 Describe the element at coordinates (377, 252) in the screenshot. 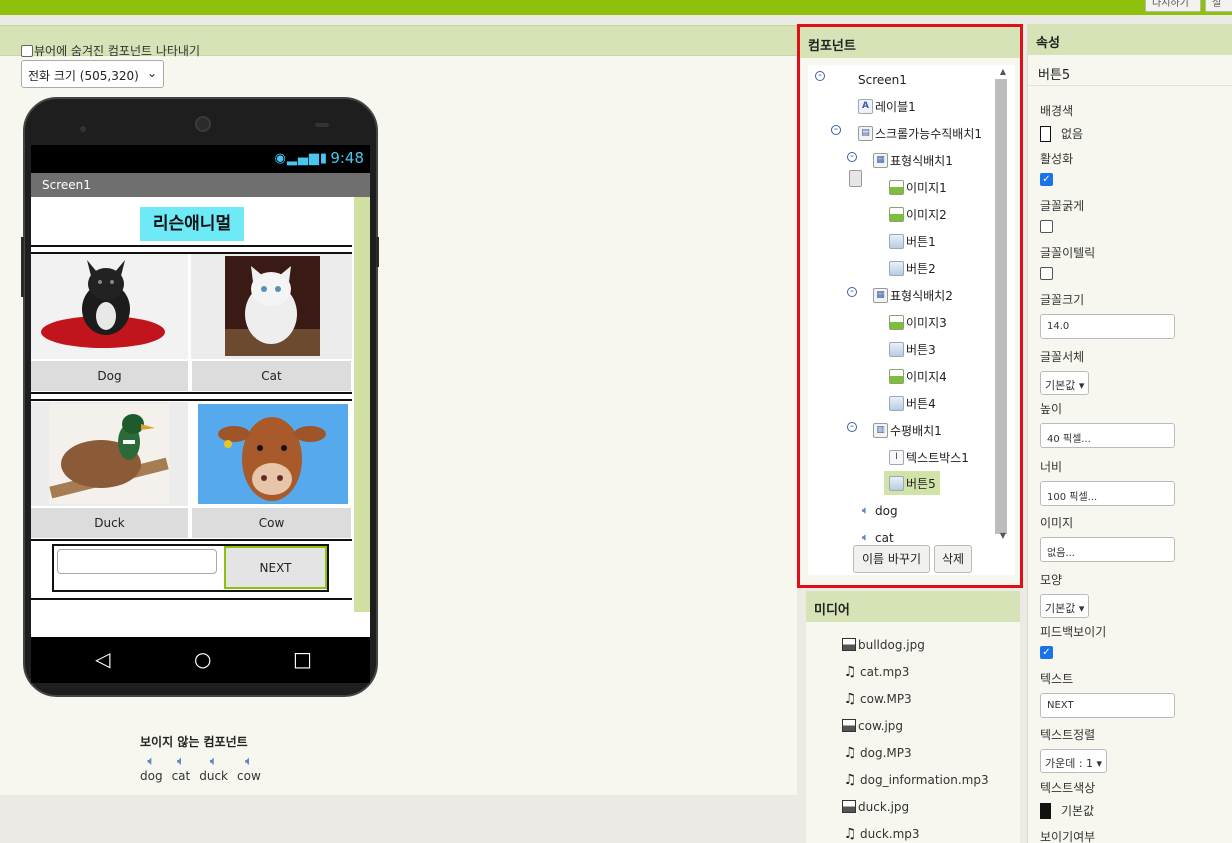

I see `phone-side-key` at that location.